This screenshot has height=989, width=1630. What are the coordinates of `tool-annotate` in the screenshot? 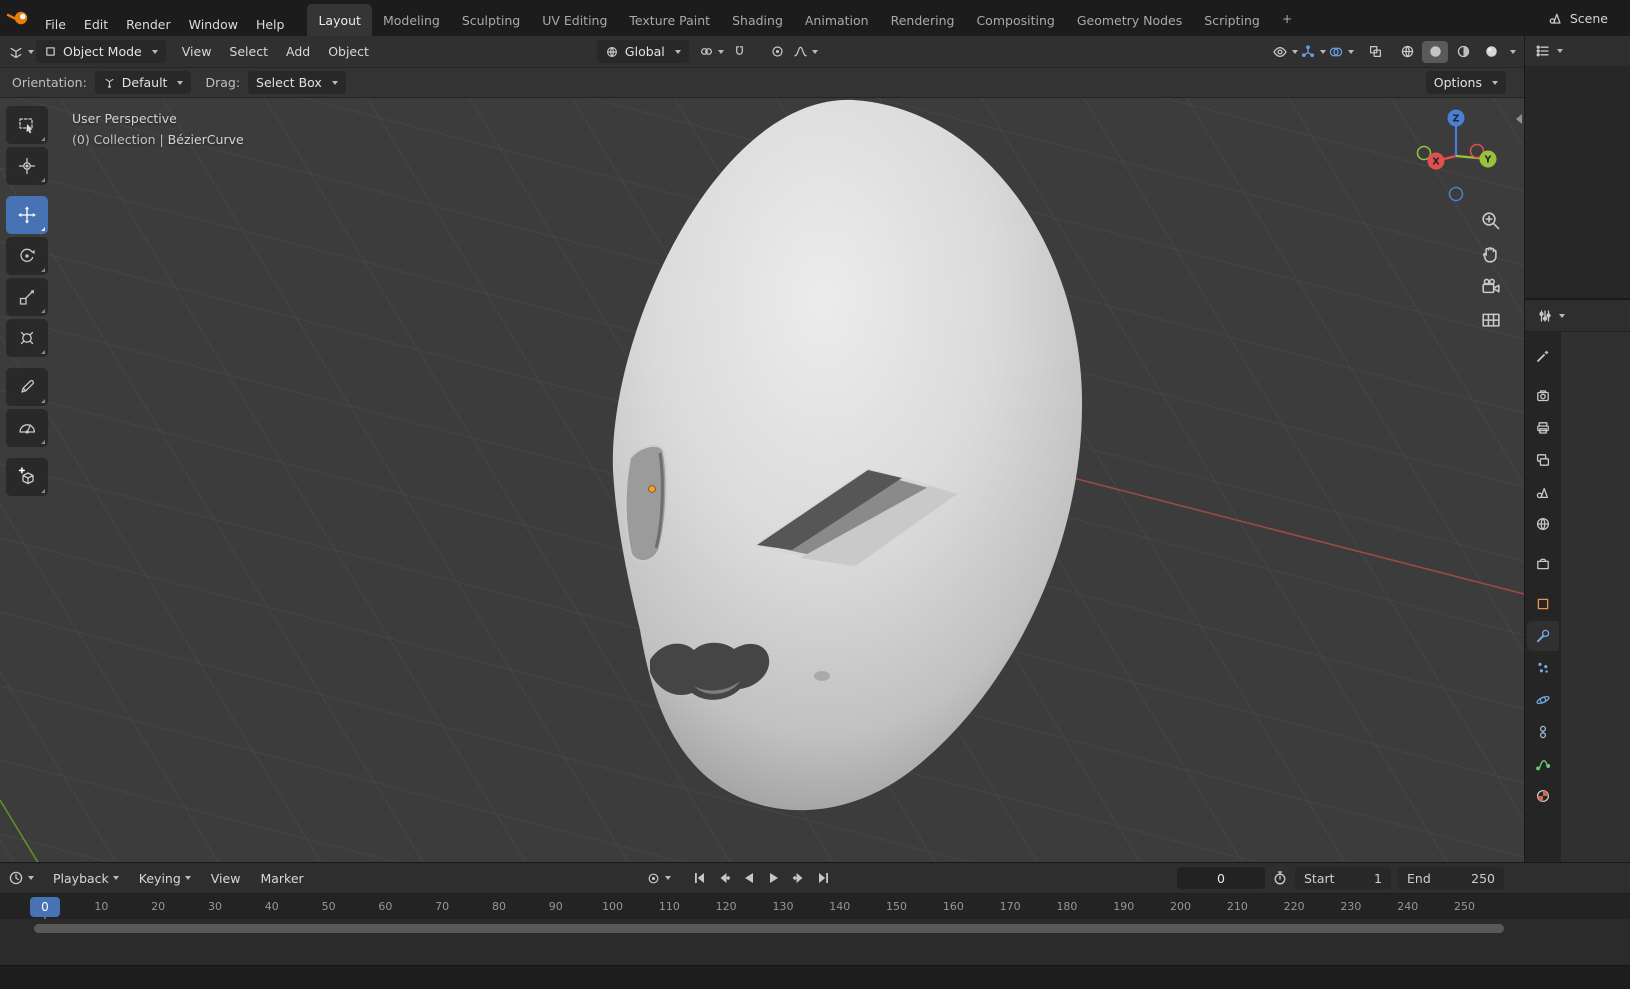 It's located at (27, 387).